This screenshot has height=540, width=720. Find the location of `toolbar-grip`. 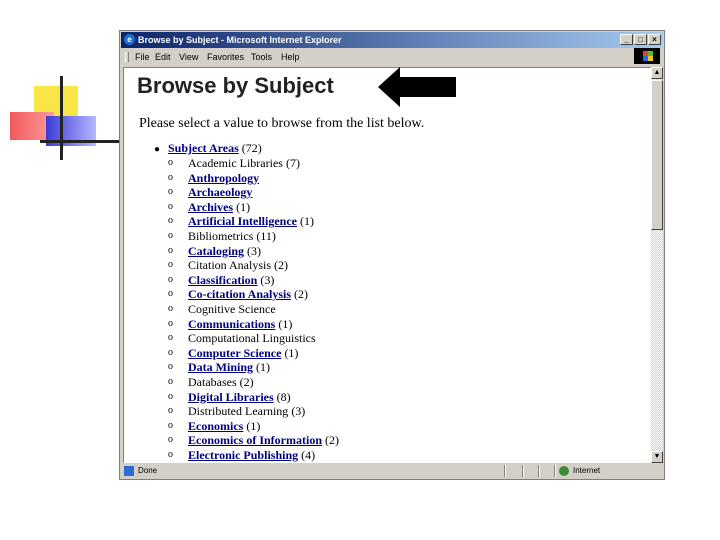

toolbar-grip is located at coordinates (127, 57).